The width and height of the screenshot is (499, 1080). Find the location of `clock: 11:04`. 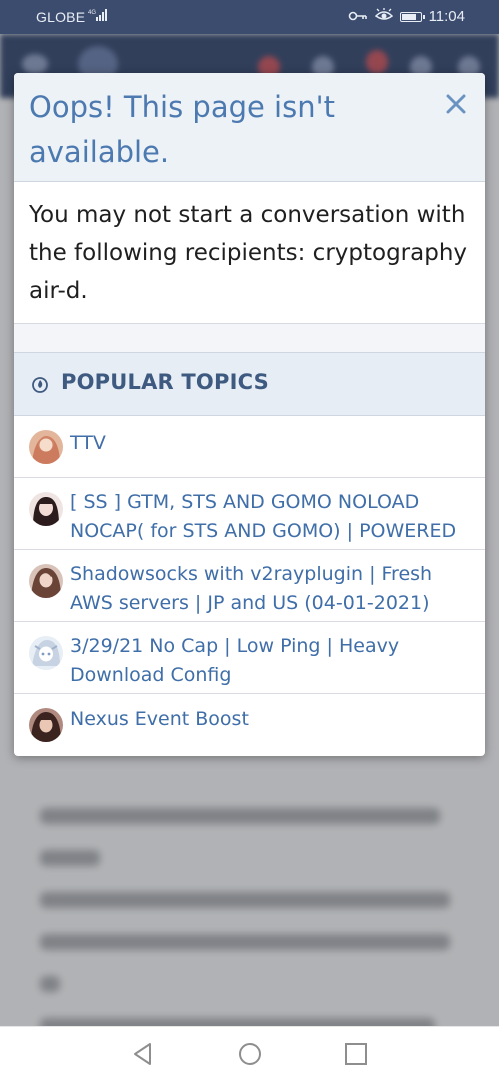

clock: 11:04 is located at coordinates (446, 16).